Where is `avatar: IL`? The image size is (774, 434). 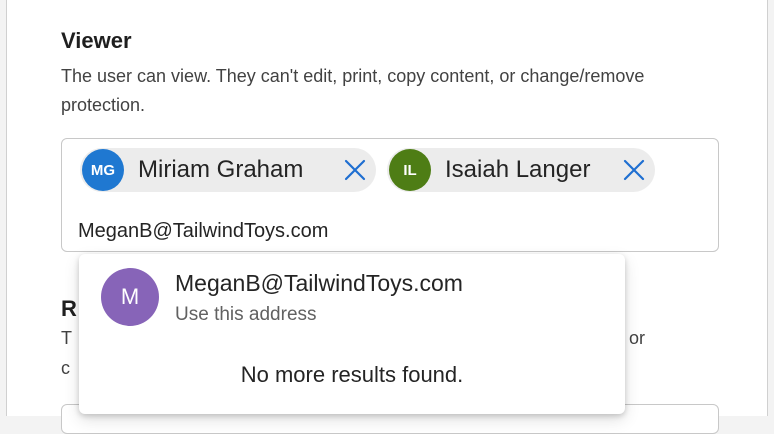 avatar: IL is located at coordinates (410, 170).